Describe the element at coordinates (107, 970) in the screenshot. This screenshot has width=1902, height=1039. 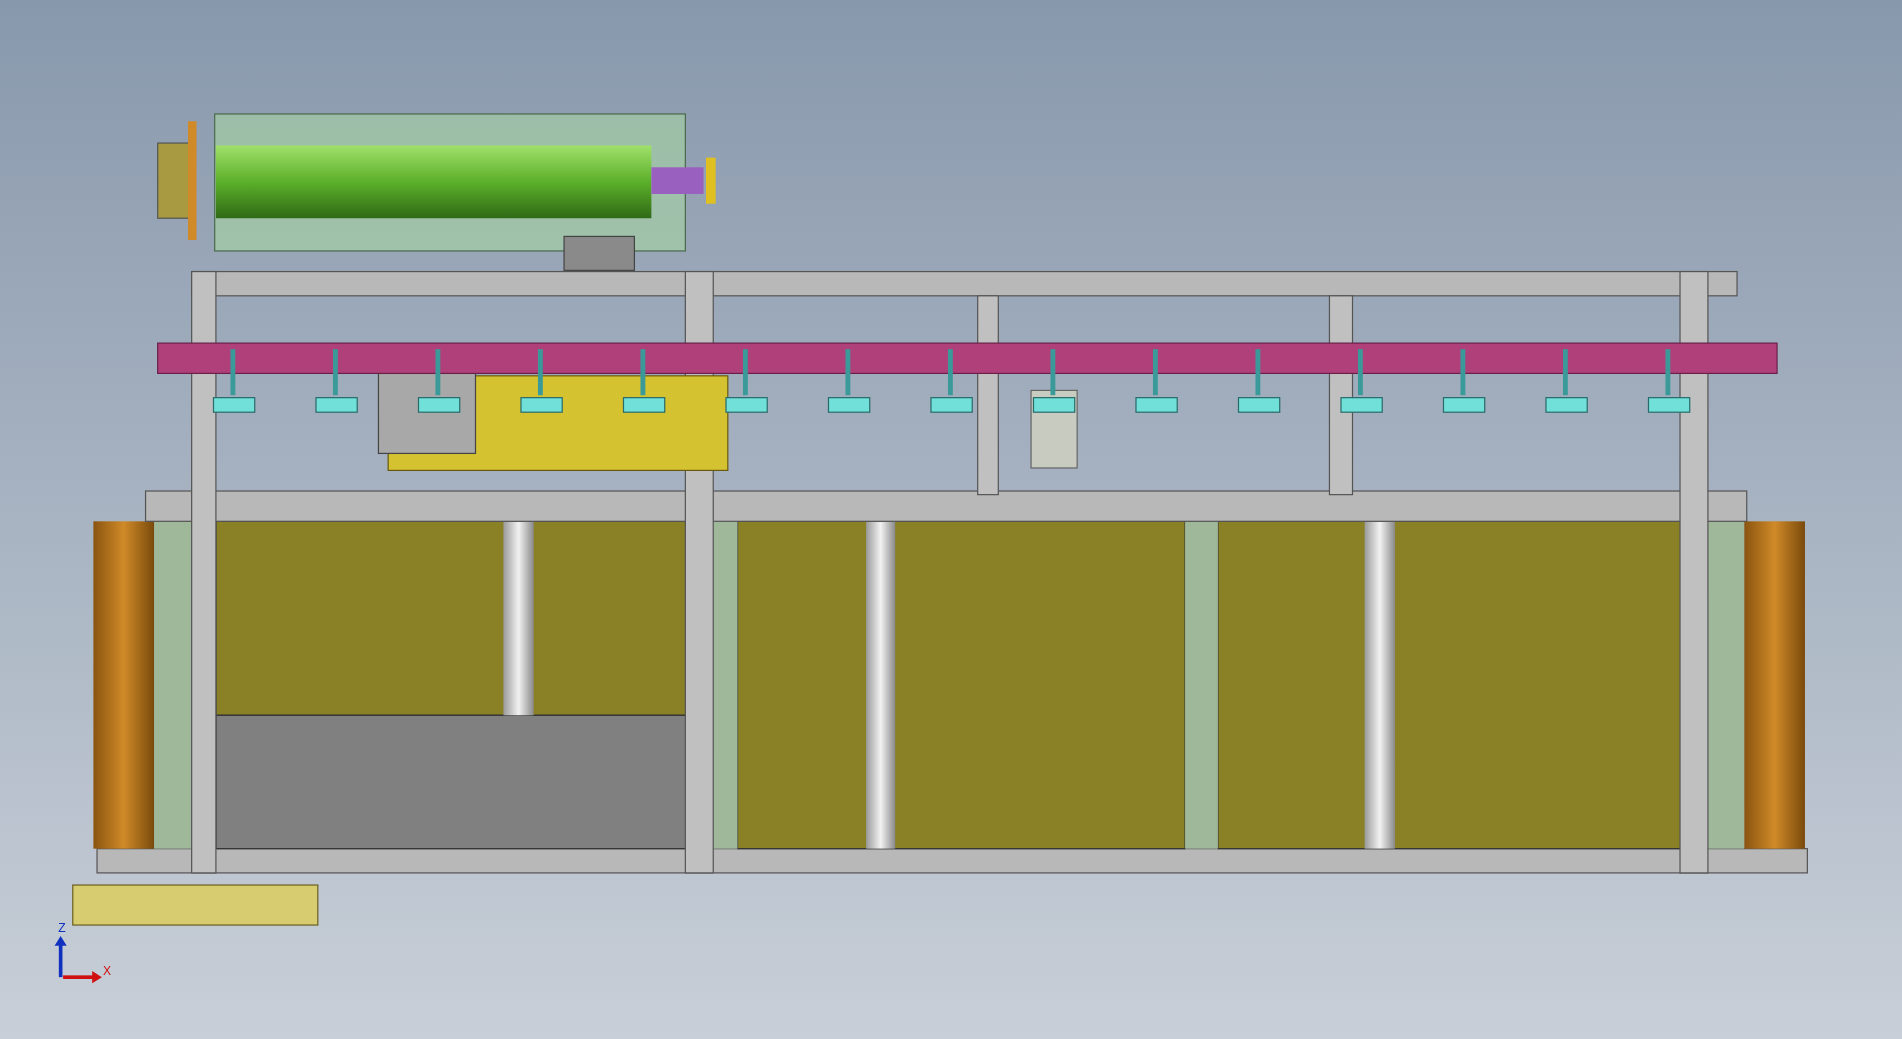
I see `axis-label: X` at that location.